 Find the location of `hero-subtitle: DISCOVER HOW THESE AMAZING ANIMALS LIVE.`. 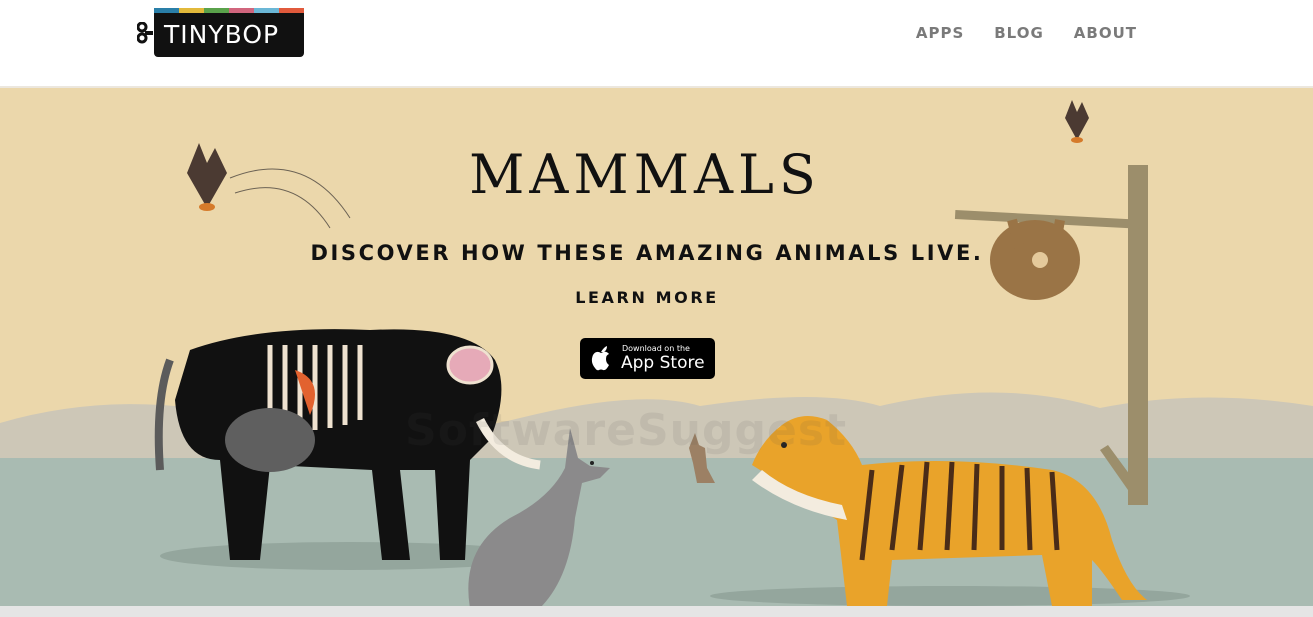

hero-subtitle: DISCOVER HOW THESE AMAZING ANIMALS LIVE. is located at coordinates (647, 253).